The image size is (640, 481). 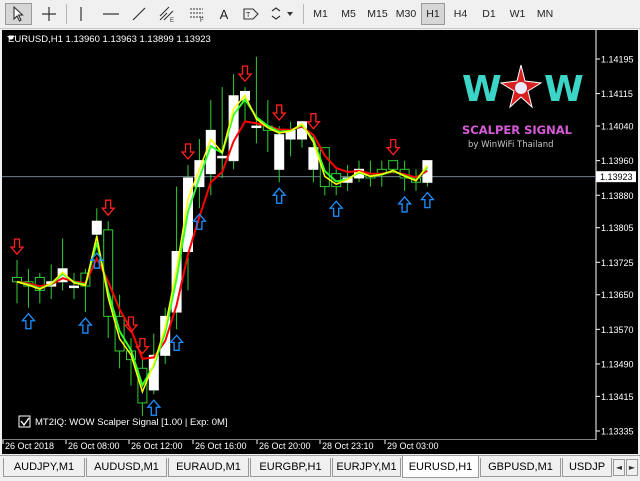 What do you see at coordinates (632, 467) in the screenshot?
I see `tab-scroll-right-icon: ►` at bounding box center [632, 467].